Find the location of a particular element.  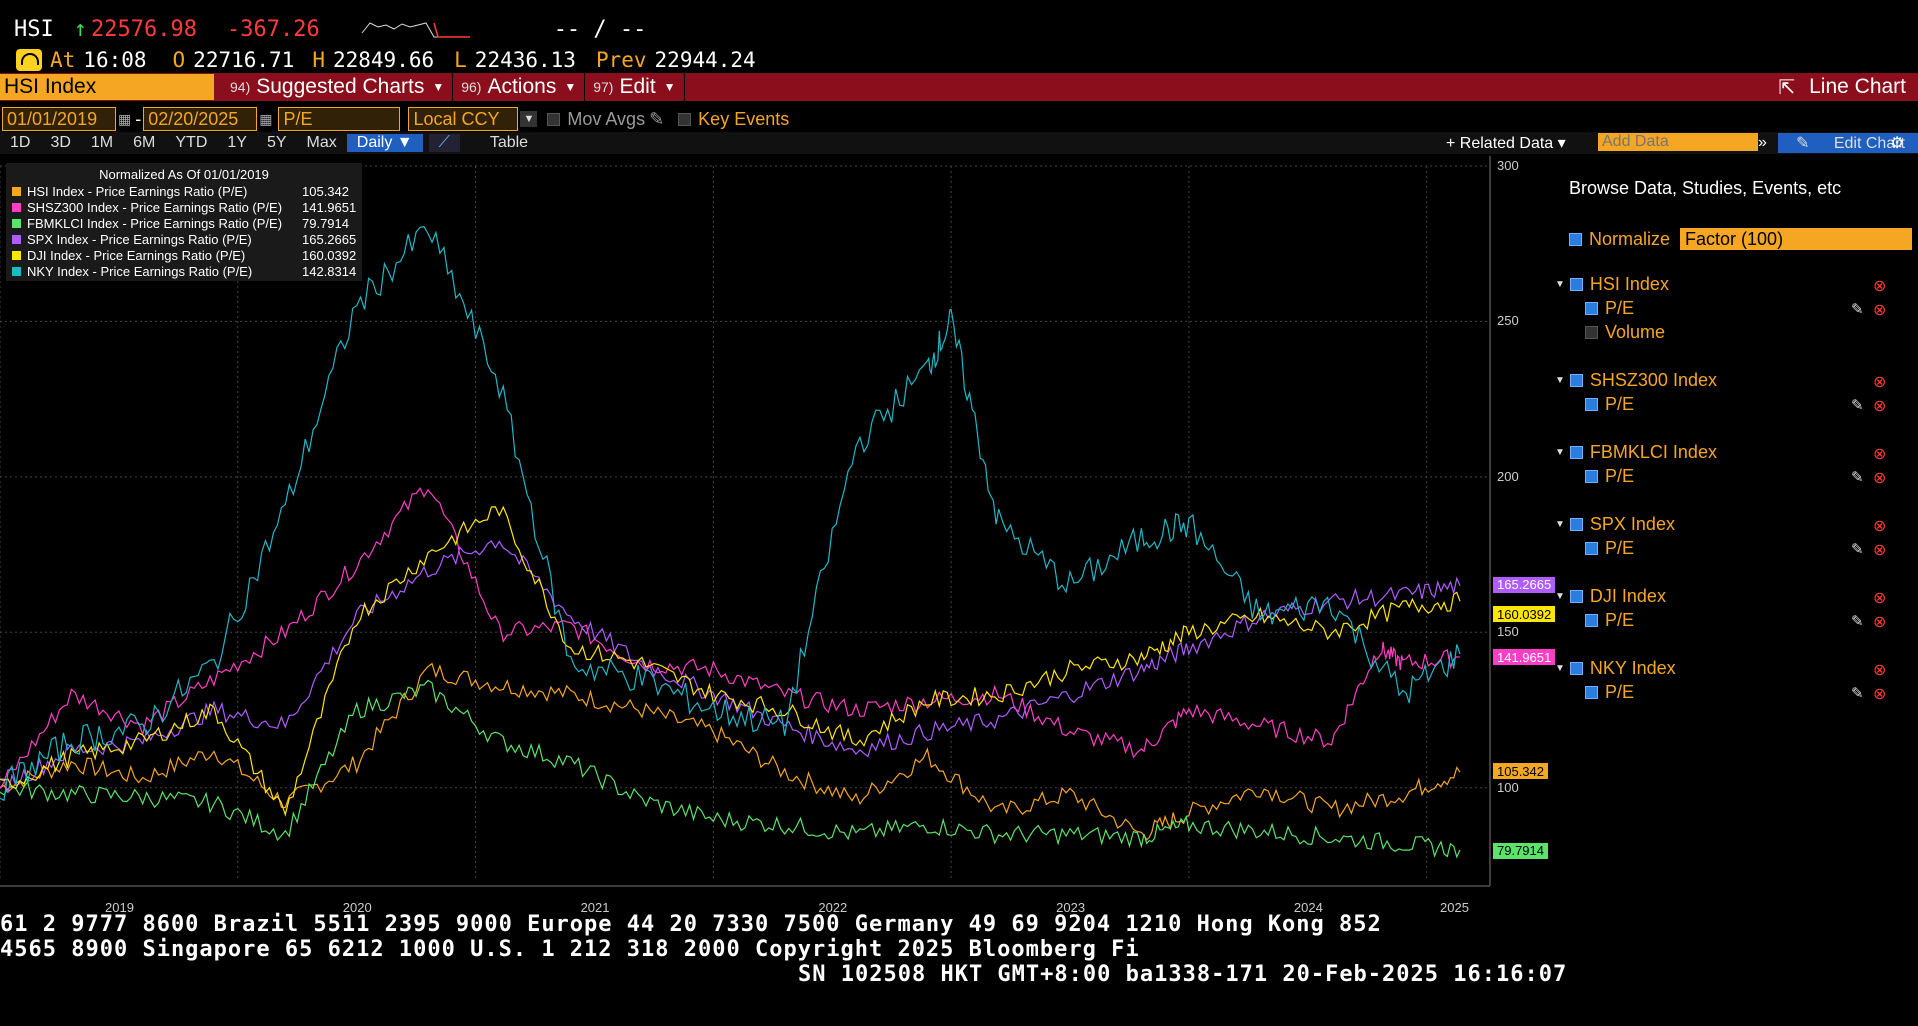

currency-select: Local CCY is located at coordinates (463, 119).